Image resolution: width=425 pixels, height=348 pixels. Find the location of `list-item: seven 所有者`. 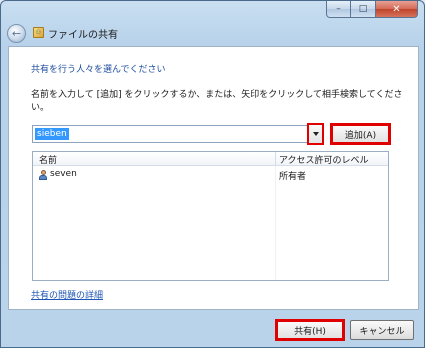

list-item: seven 所有者 is located at coordinates (210, 175).